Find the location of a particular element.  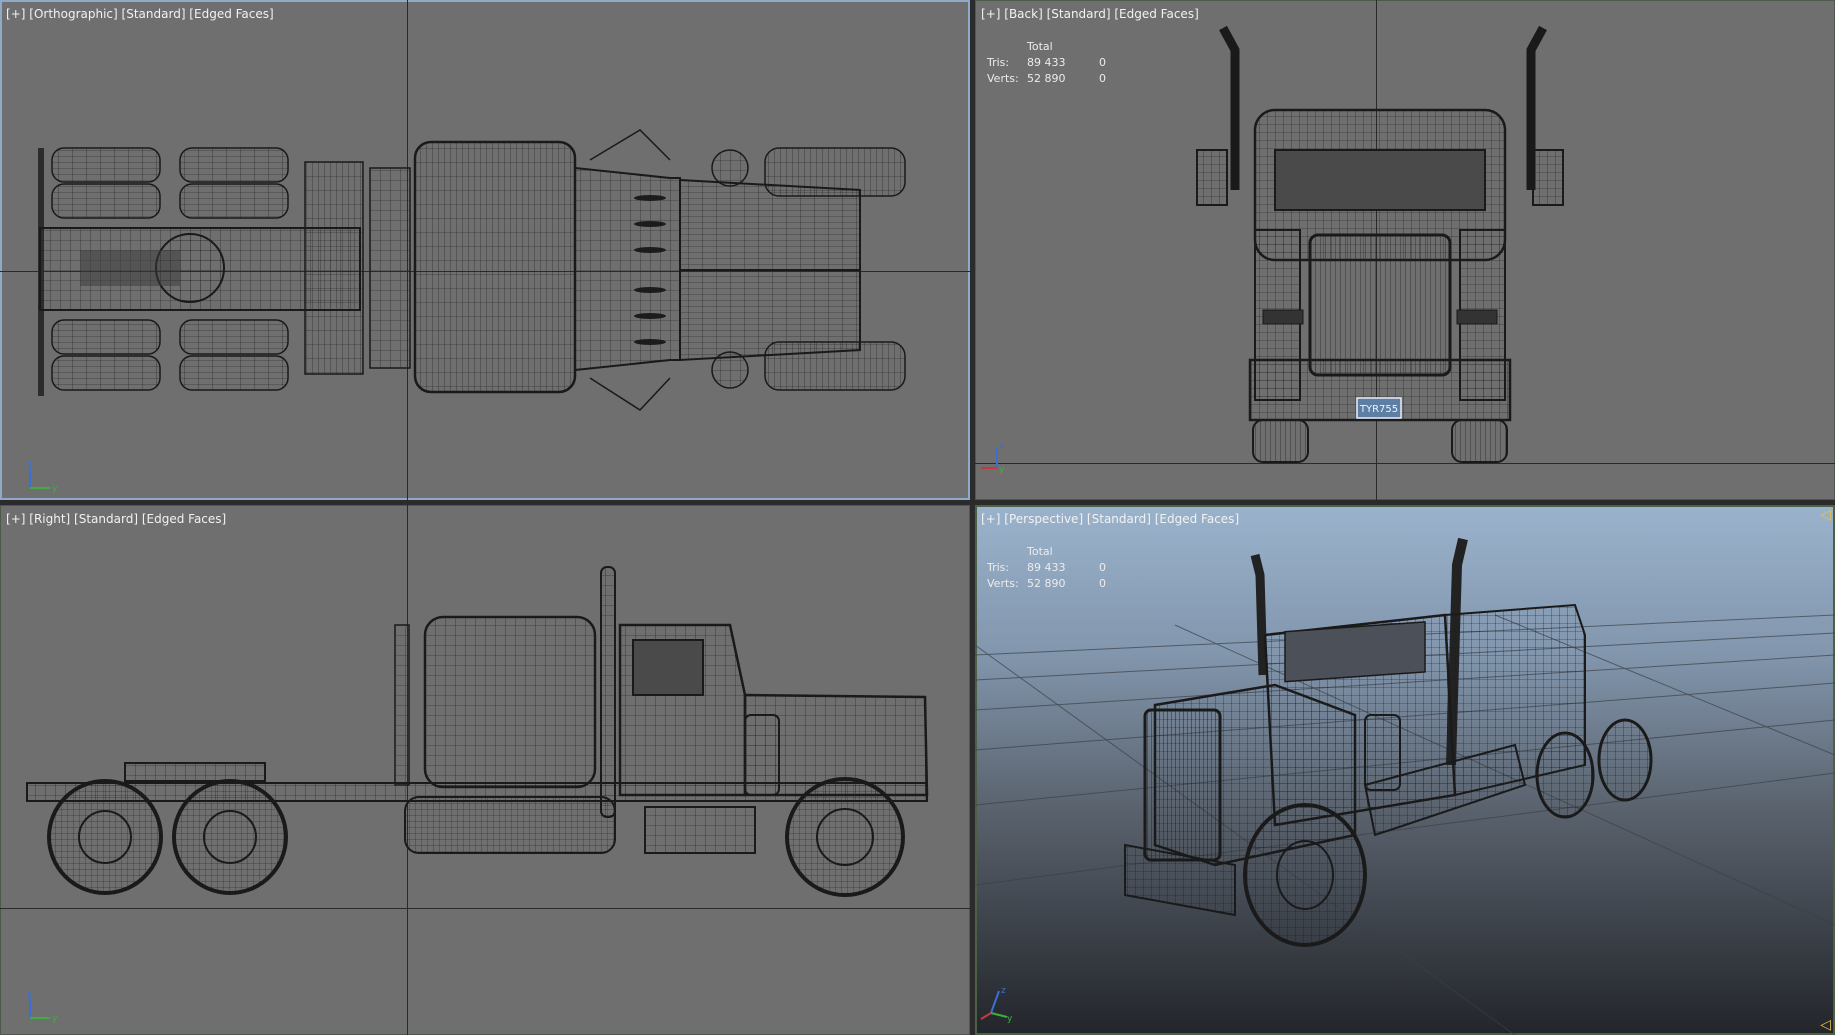

stats-tris-selected: 0 is located at coordinates (1102, 62).